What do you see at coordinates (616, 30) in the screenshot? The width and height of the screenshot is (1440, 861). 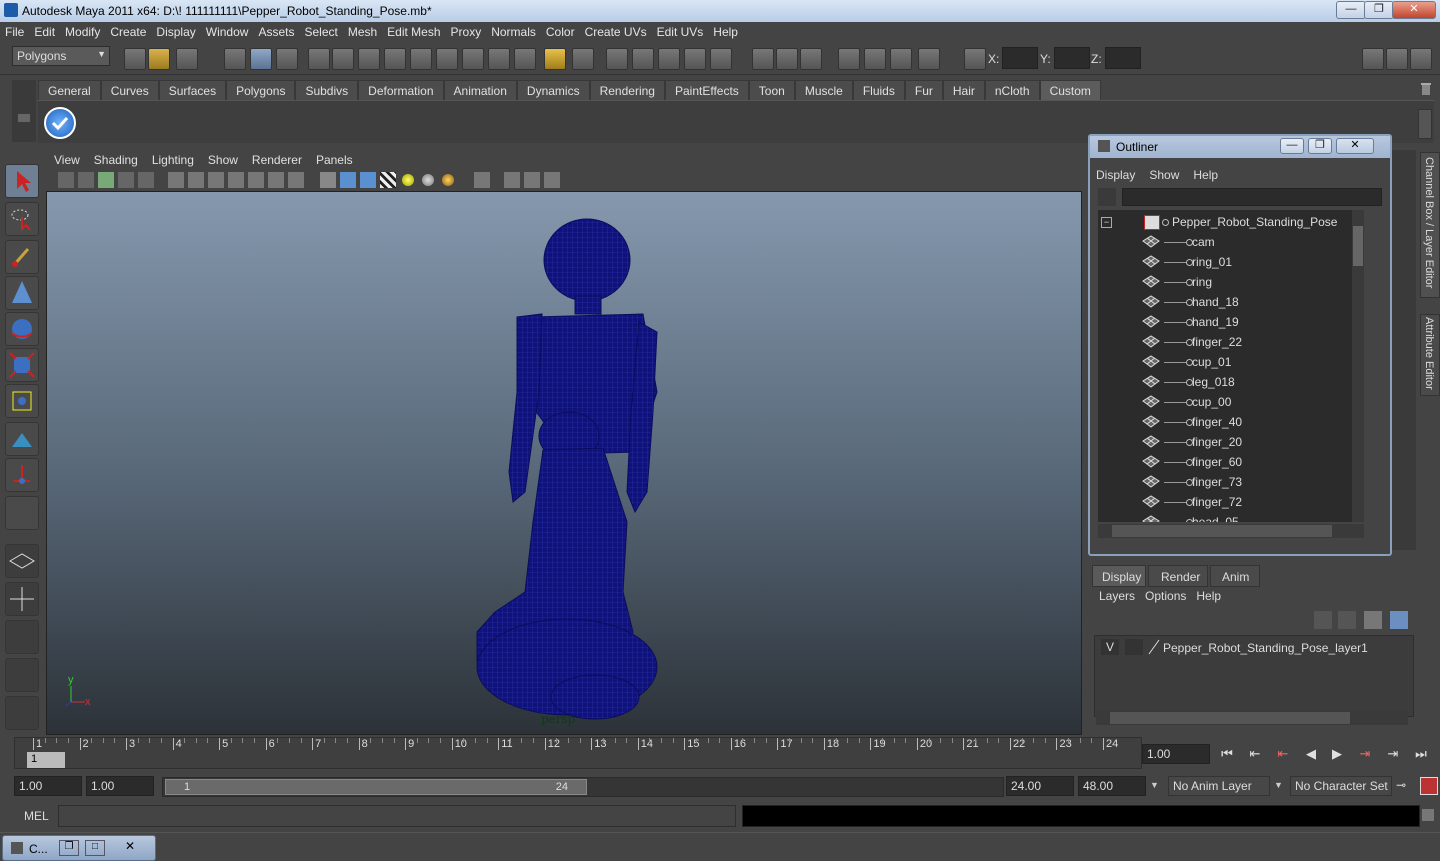 I see `menu-create-uvs: Create UVs` at bounding box center [616, 30].